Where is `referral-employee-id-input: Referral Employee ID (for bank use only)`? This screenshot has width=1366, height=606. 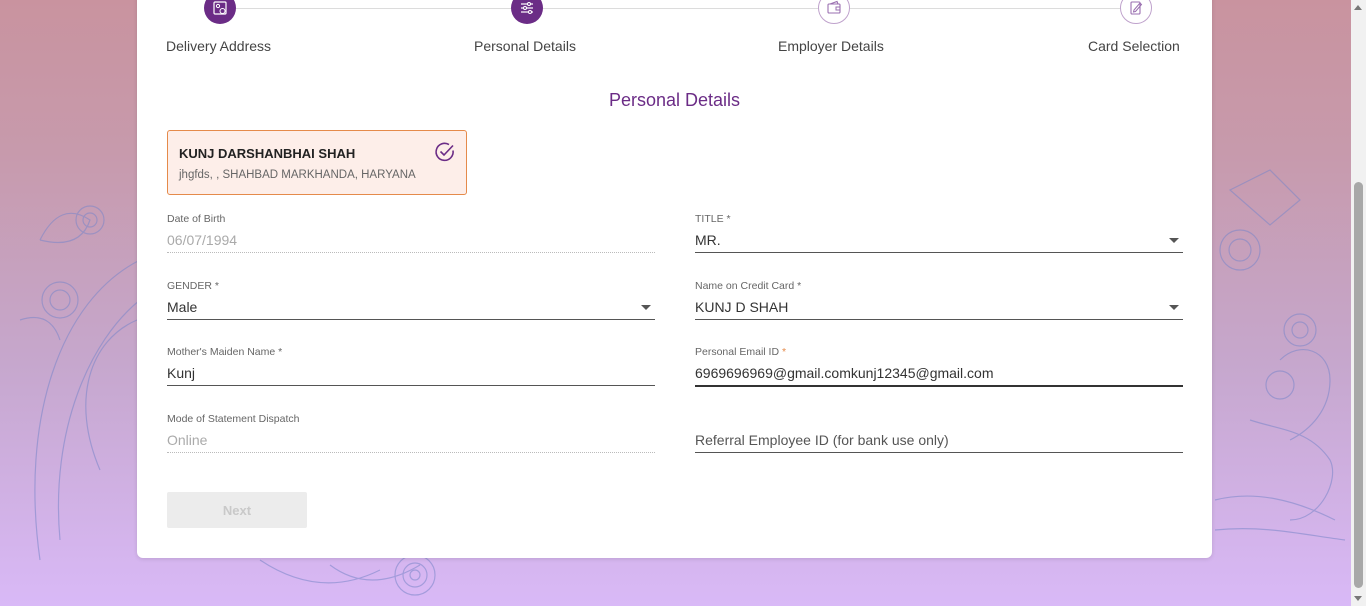 referral-employee-id-input: Referral Employee ID (for bank use only) is located at coordinates (939, 442).